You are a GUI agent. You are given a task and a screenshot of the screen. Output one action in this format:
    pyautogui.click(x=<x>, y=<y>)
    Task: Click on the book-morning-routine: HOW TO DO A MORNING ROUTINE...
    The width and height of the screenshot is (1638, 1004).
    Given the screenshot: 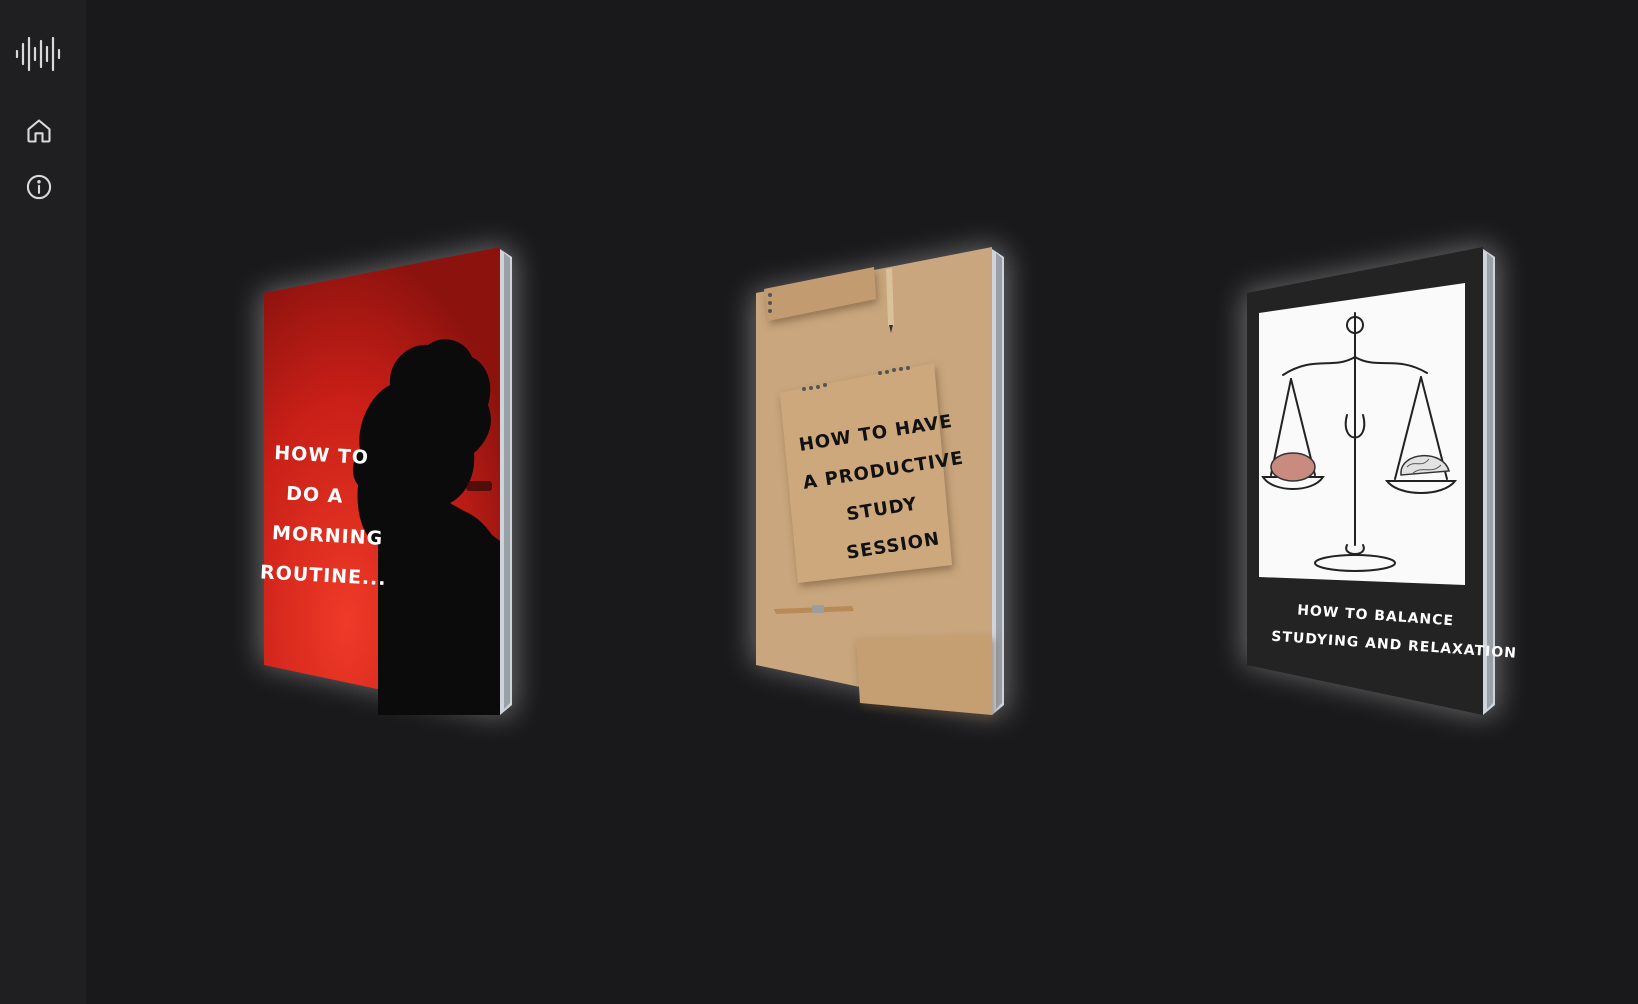 What is the action you would take?
    pyautogui.click(x=387, y=481)
    